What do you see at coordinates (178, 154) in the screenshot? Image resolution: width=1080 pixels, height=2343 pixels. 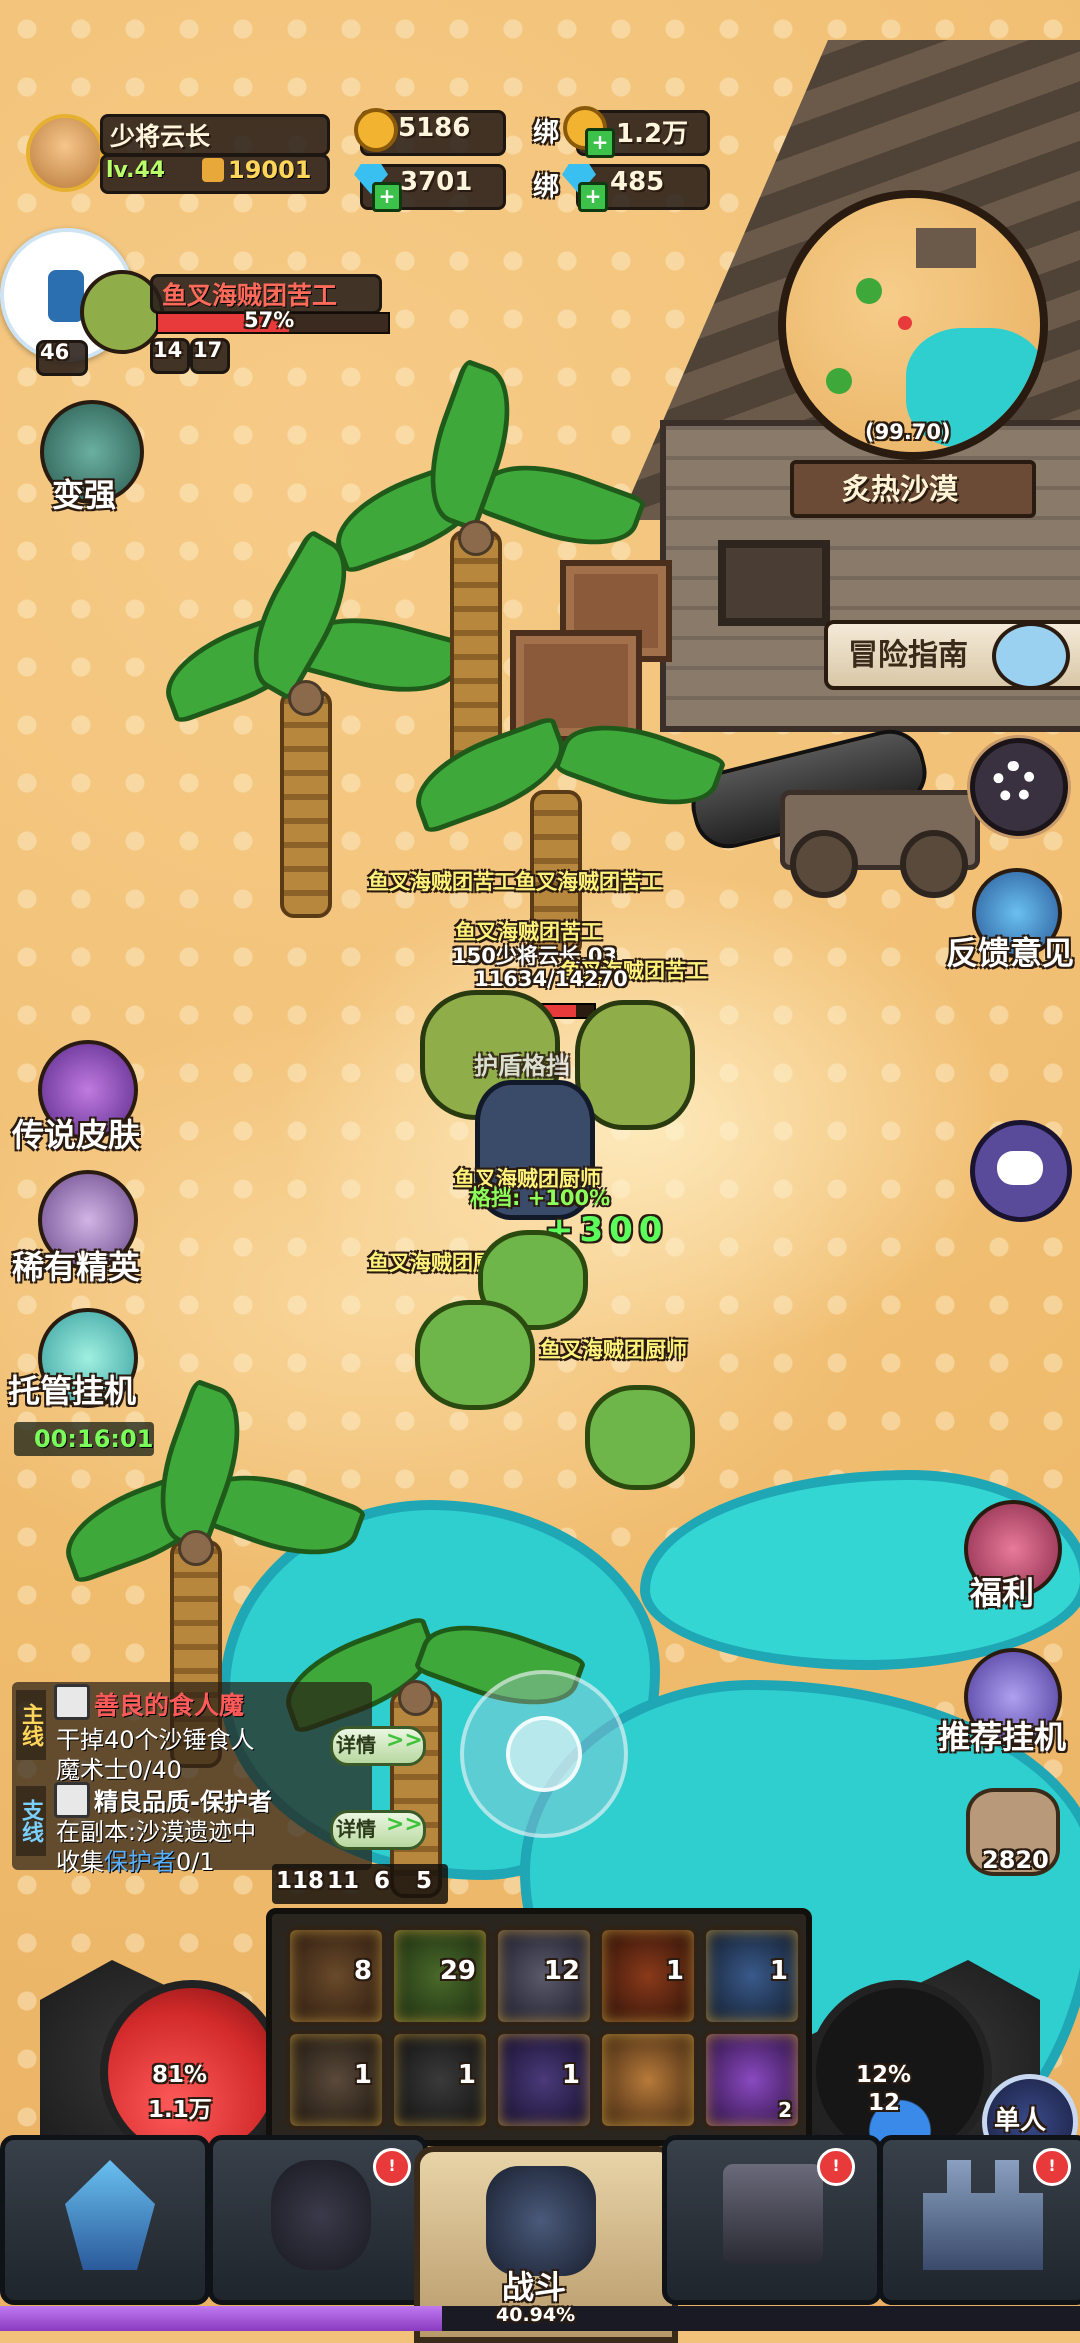 I see `player-panel: 少将云长 lv.44 19001` at bounding box center [178, 154].